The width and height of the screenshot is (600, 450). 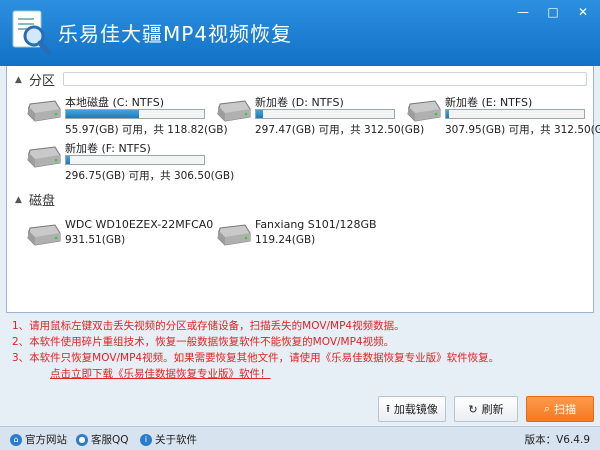 I want to click on load-image-button: ⭱ 加载镜像, so click(x=412, y=409).